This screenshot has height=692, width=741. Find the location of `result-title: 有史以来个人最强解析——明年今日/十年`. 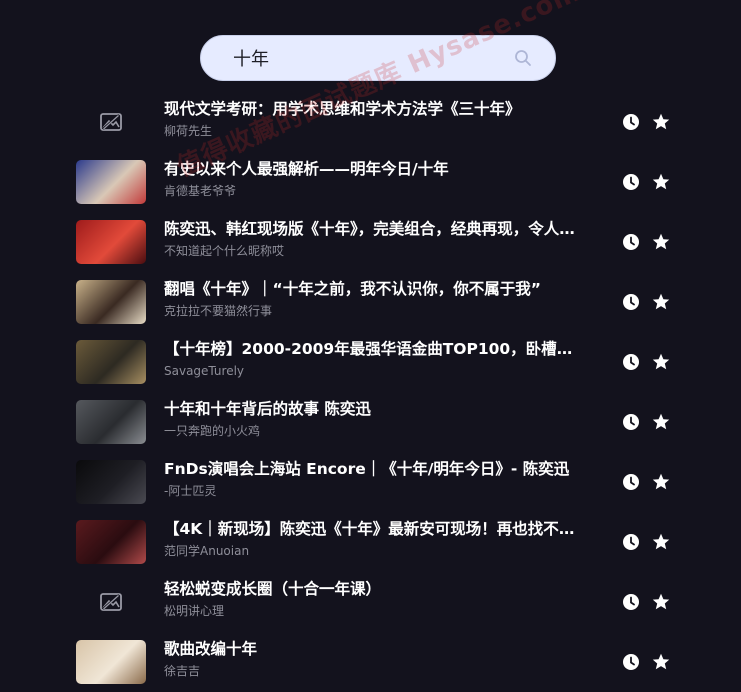

result-title: 有史以来个人最强解析——明年今日/十年 is located at coordinates (374, 169).